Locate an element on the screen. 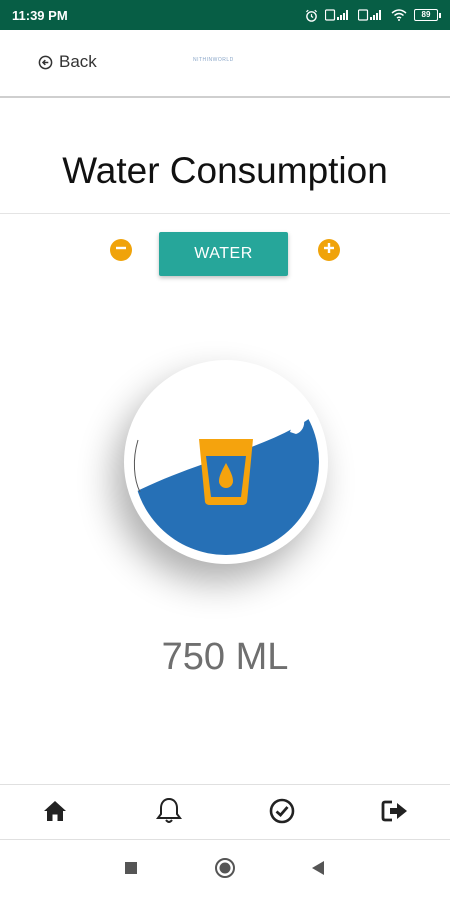 The width and height of the screenshot is (450, 900). increase-button is located at coordinates (329, 250).